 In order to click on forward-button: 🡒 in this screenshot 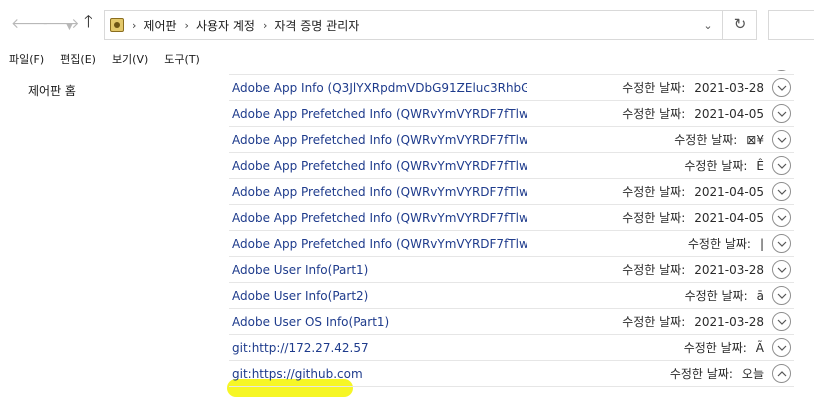, I will do `click(61, 24)`.